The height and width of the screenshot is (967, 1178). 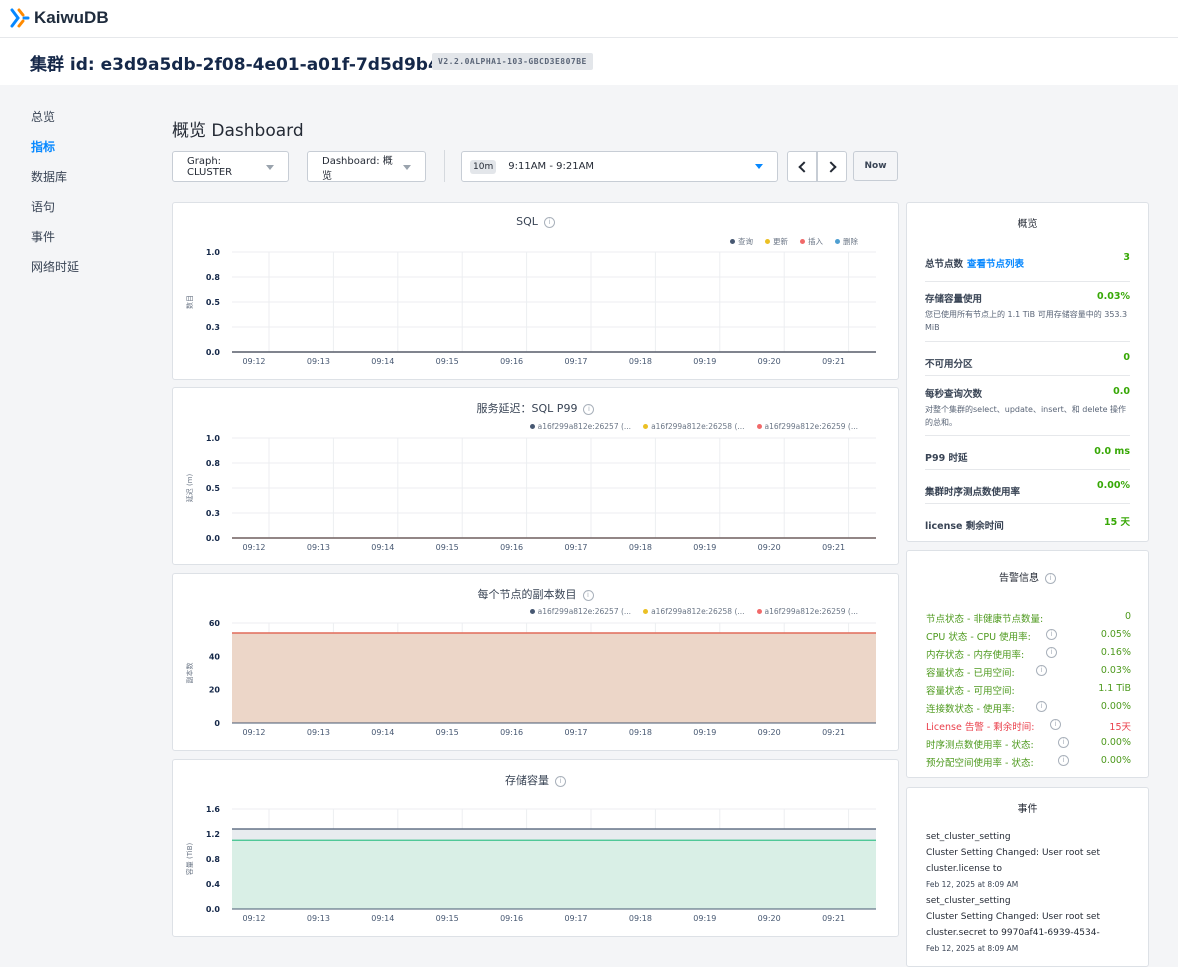 I want to click on alert-label: CPU 状态 - CPU 使用率:, so click(x=978, y=637).